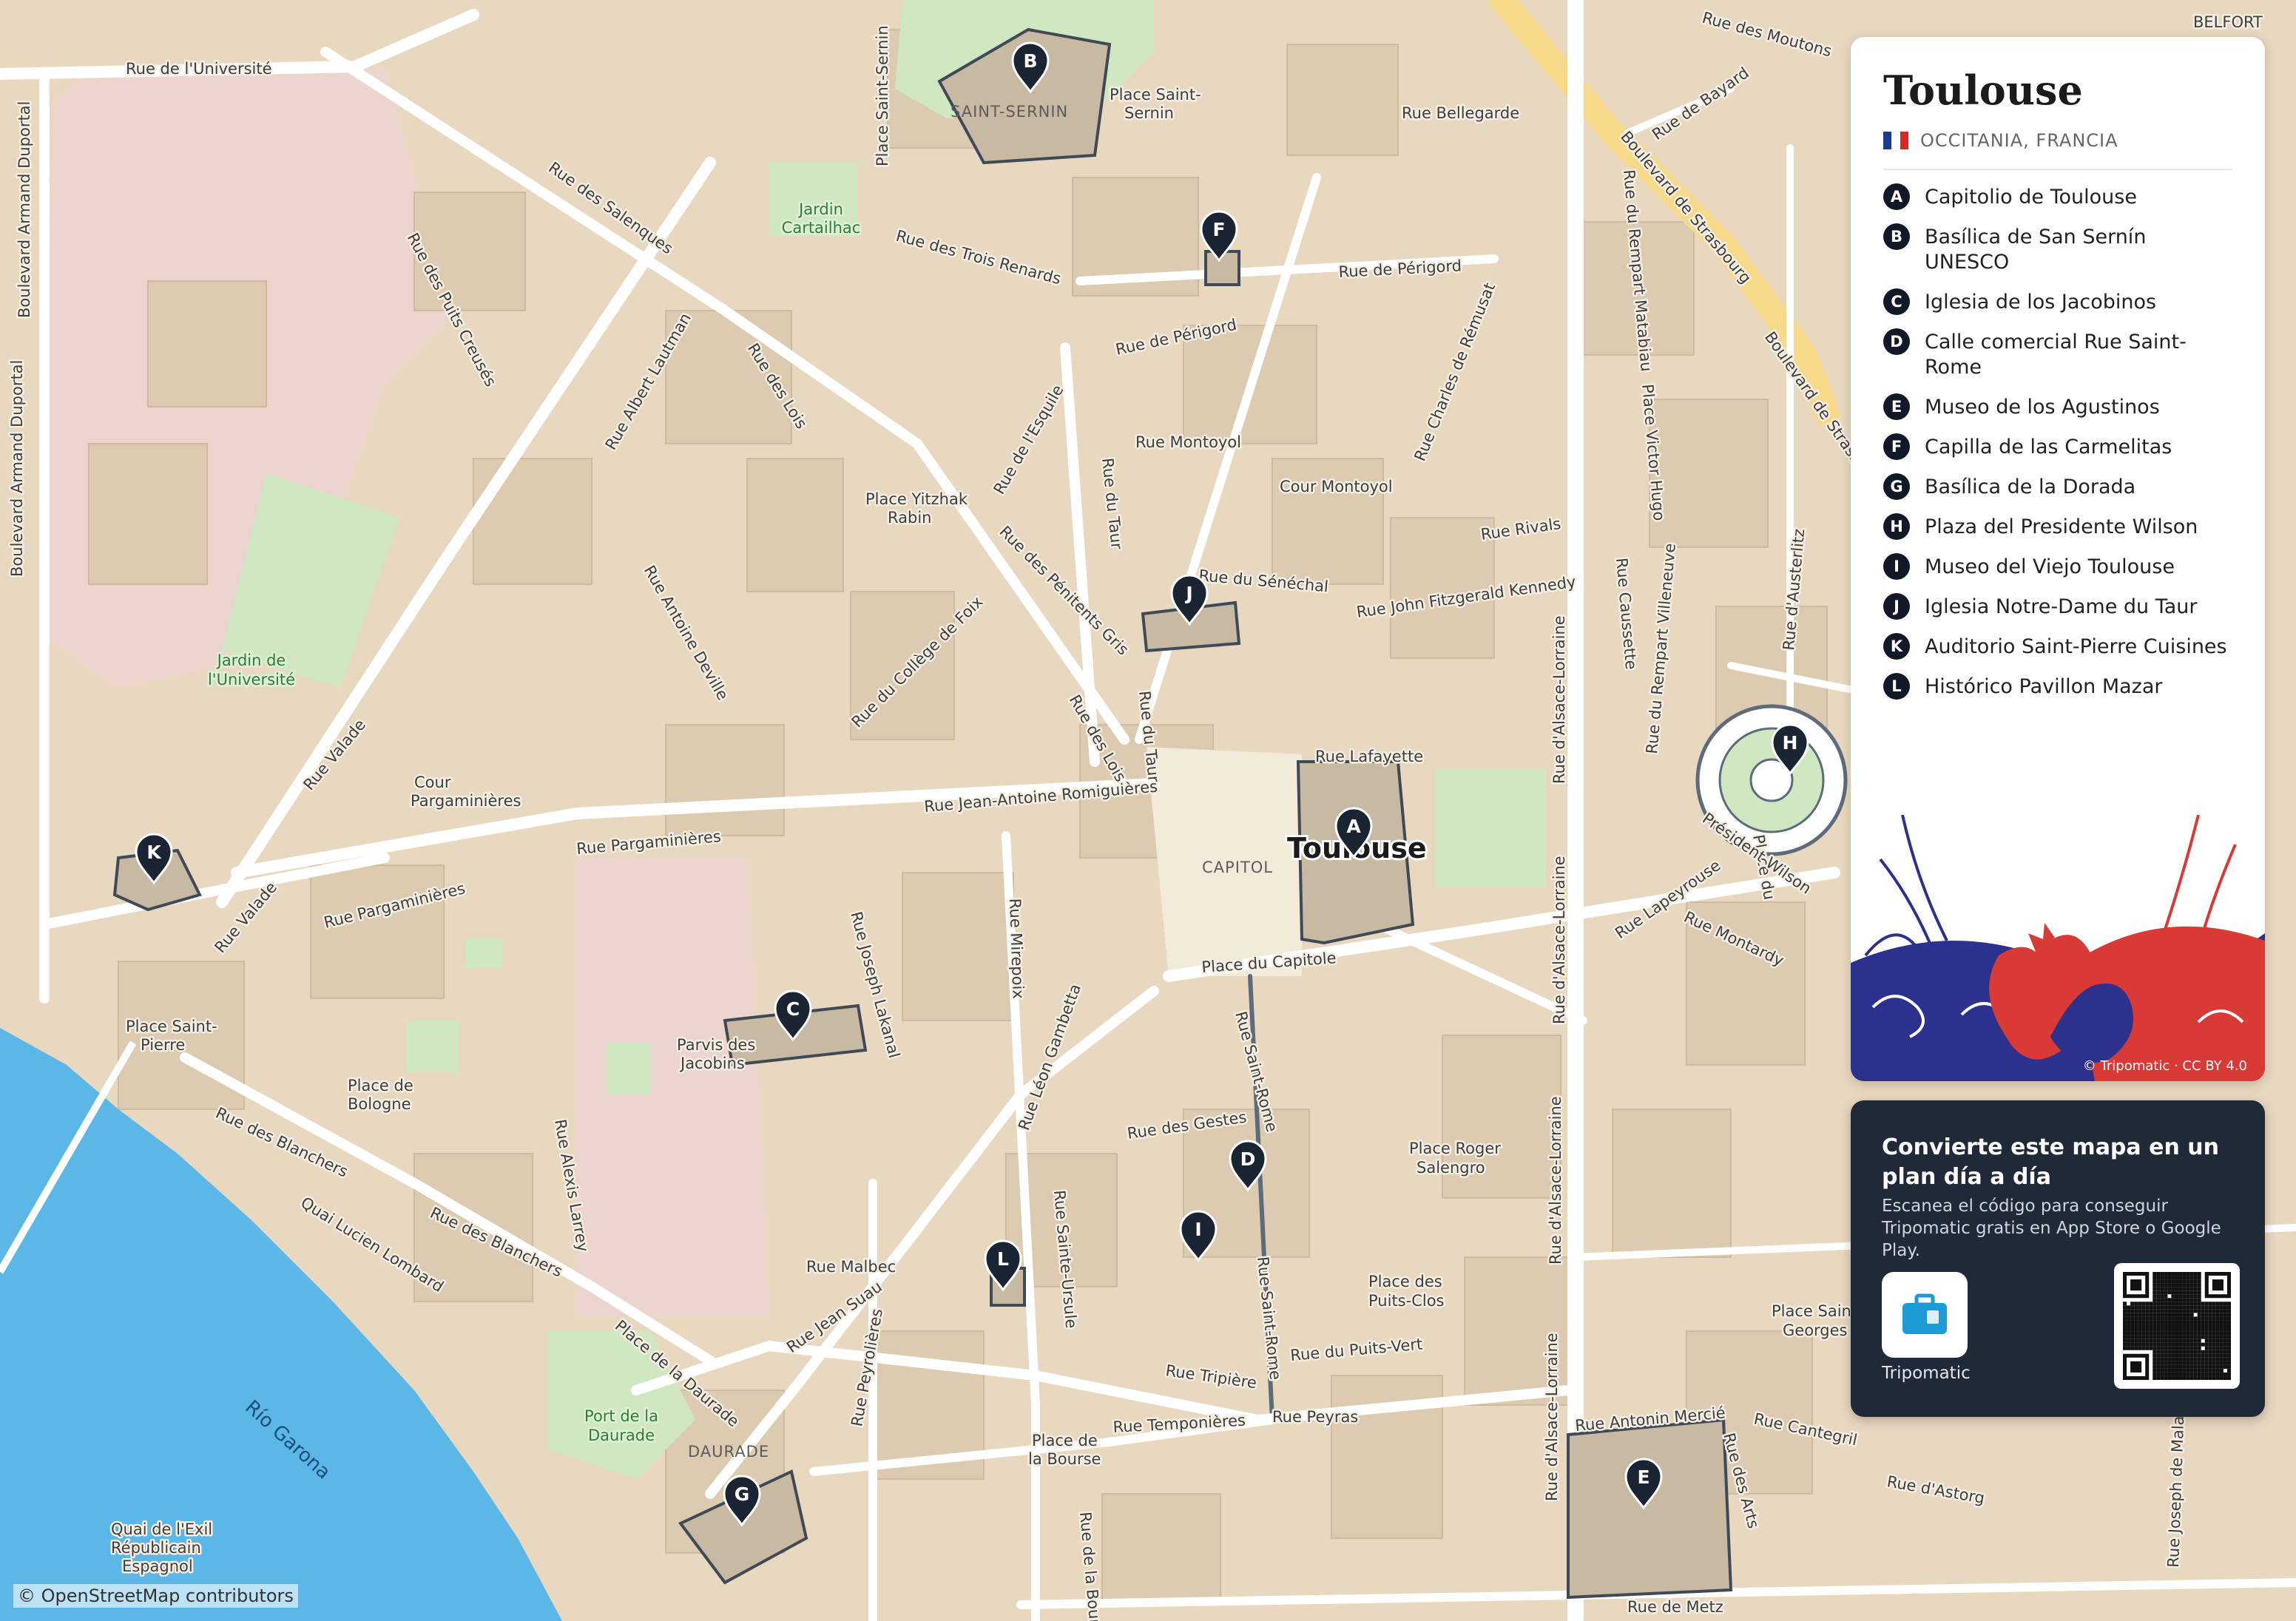 The image size is (2296, 1621). Describe the element at coordinates (1406, 1301) in the screenshot. I see `svg-text: Puits-Clos` at that location.